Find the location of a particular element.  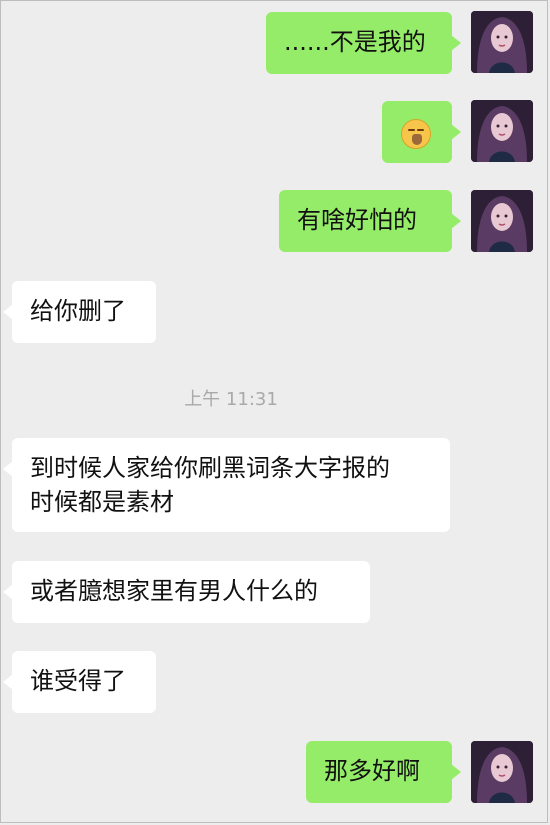

message-text: 有啥好怕的 is located at coordinates (357, 220).